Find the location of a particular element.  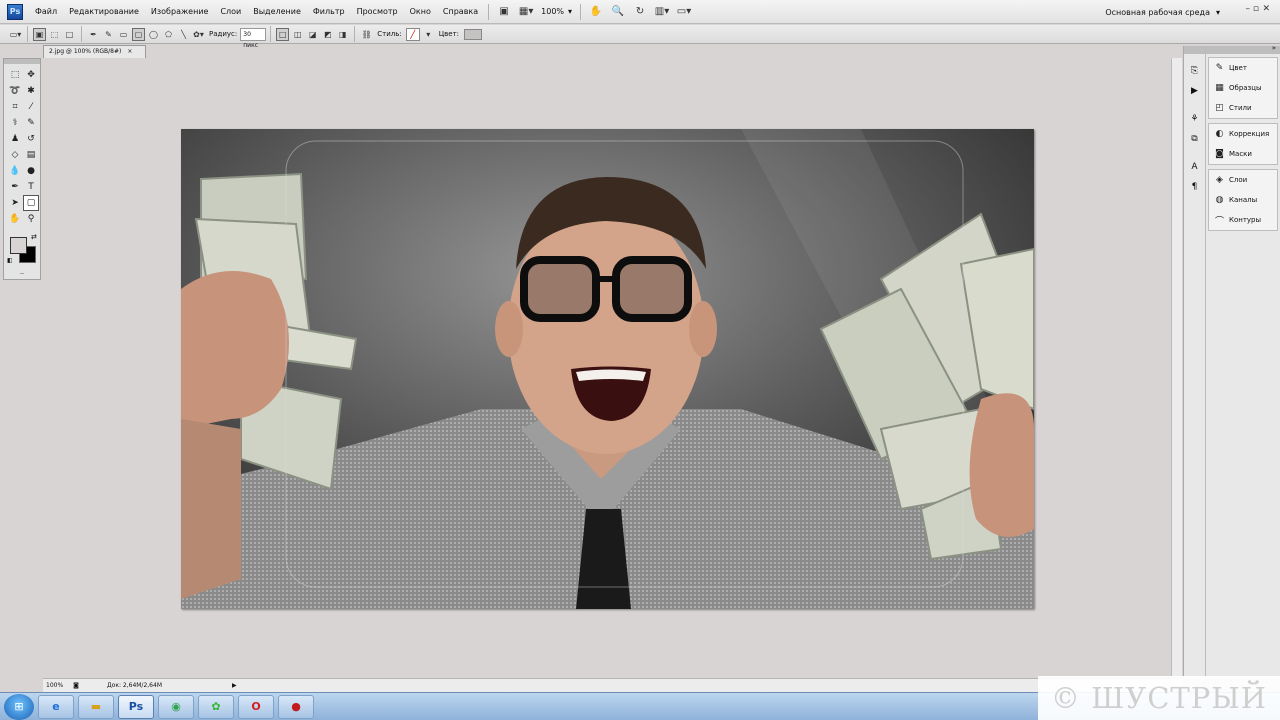

lasso-tool-icon: ➰ is located at coordinates (15, 91).